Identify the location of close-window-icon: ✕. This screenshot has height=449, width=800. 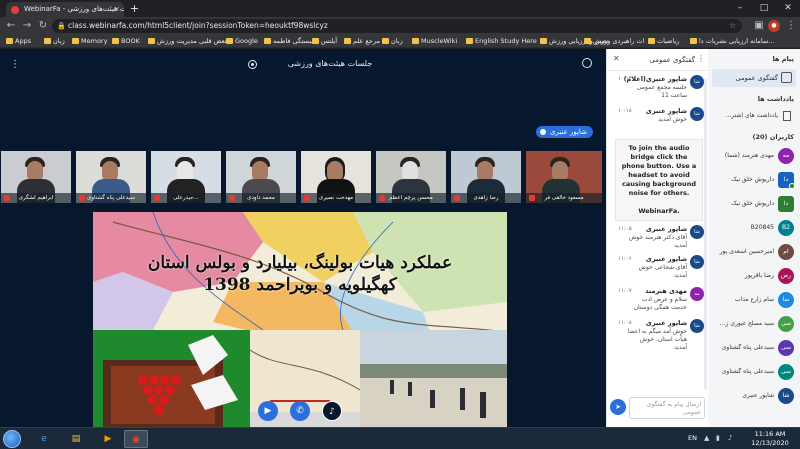
(788, 8).